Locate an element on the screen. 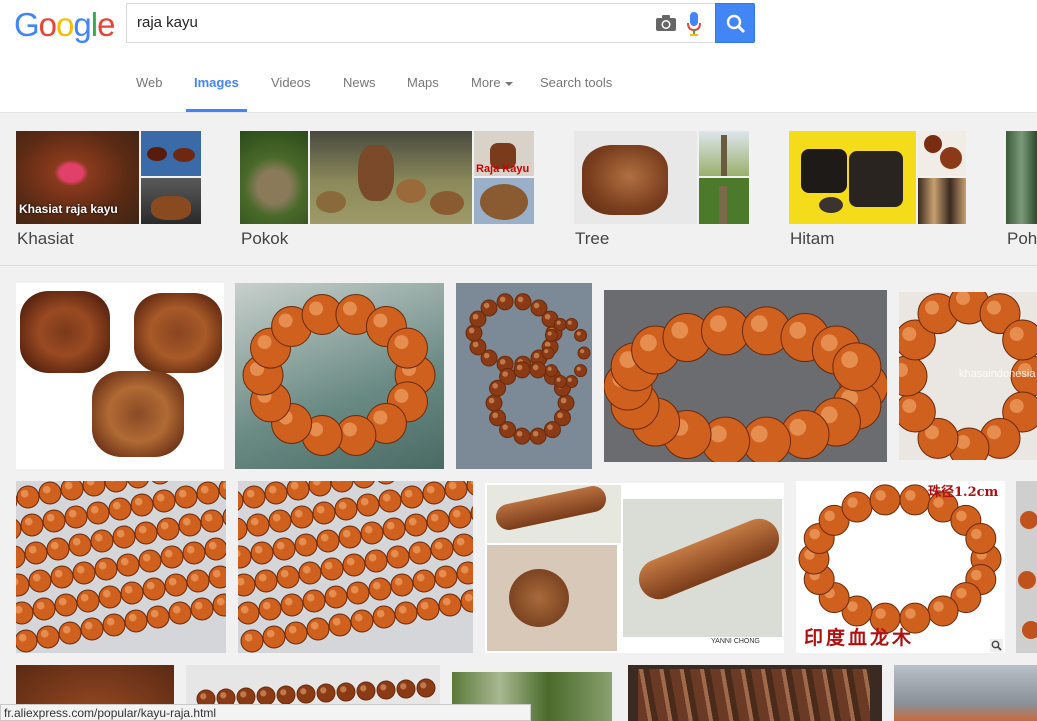 The image size is (1037, 721). related-thumb-caption: Khasiat raja kayu is located at coordinates (68, 209).